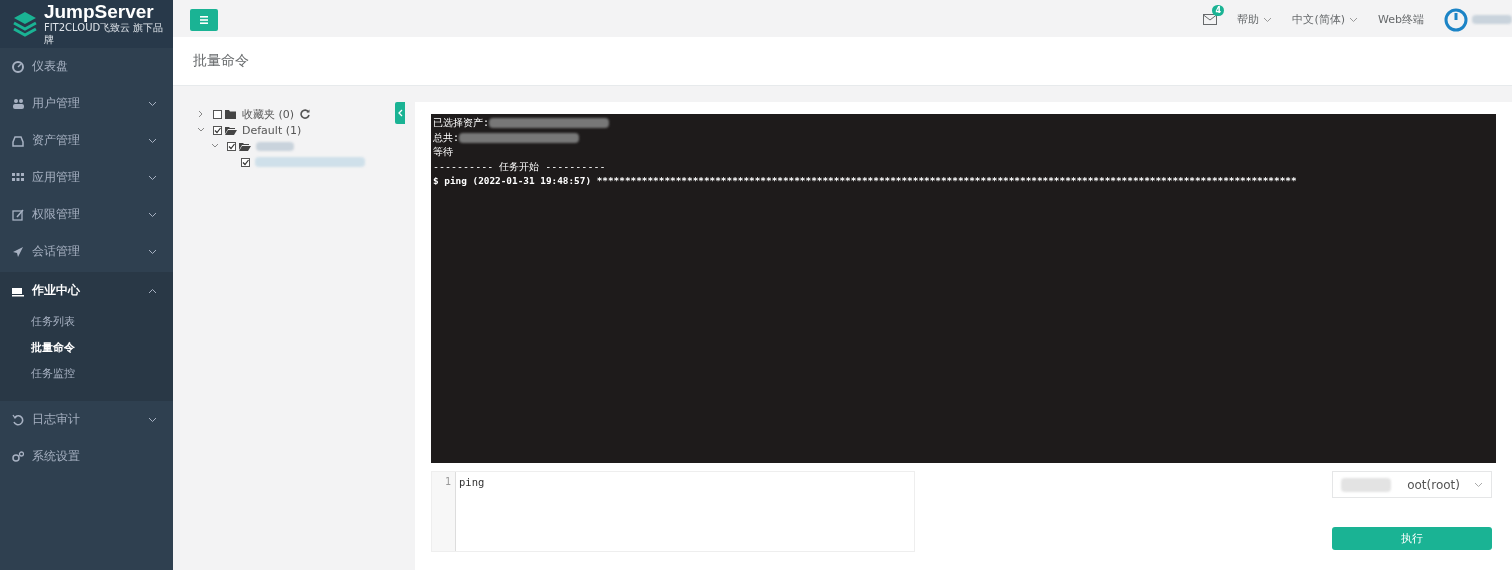 The width and height of the screenshot is (1512, 570). What do you see at coordinates (86, 103) in the screenshot?
I see `menu-item: 用户管理` at bounding box center [86, 103].